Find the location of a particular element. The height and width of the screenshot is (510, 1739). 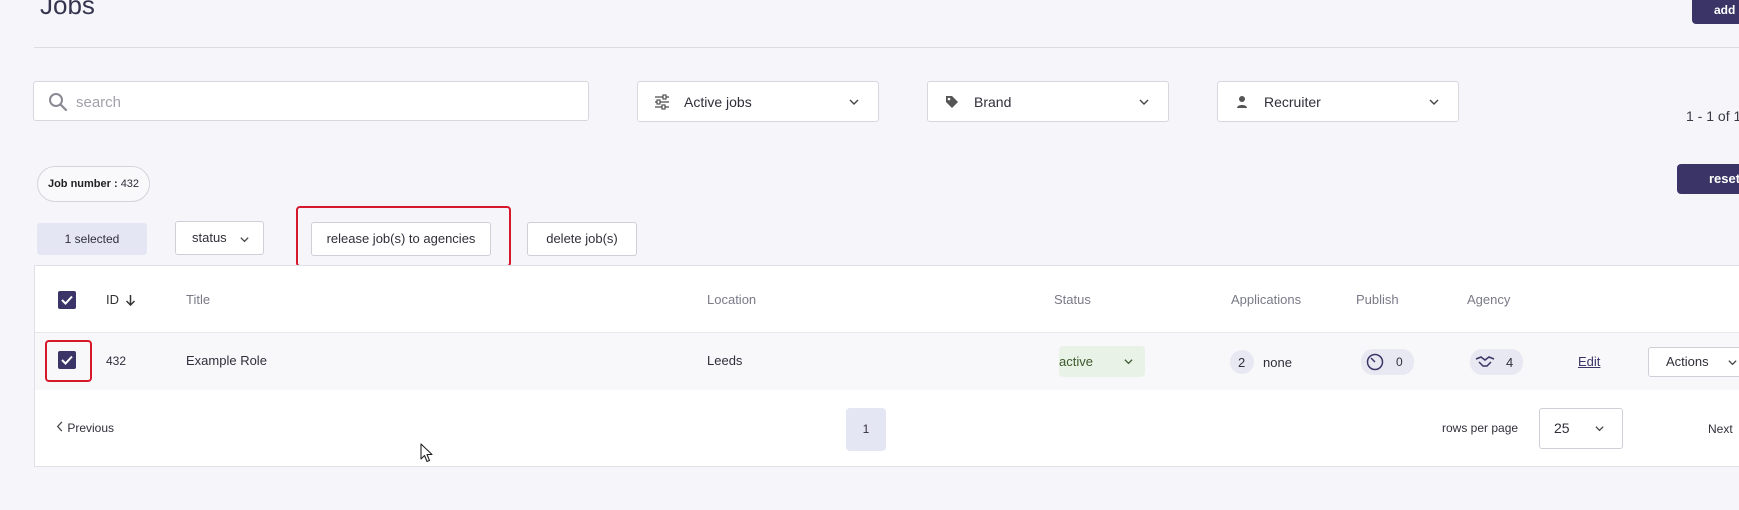

recruiter-label: Recruiter is located at coordinates (1292, 102).